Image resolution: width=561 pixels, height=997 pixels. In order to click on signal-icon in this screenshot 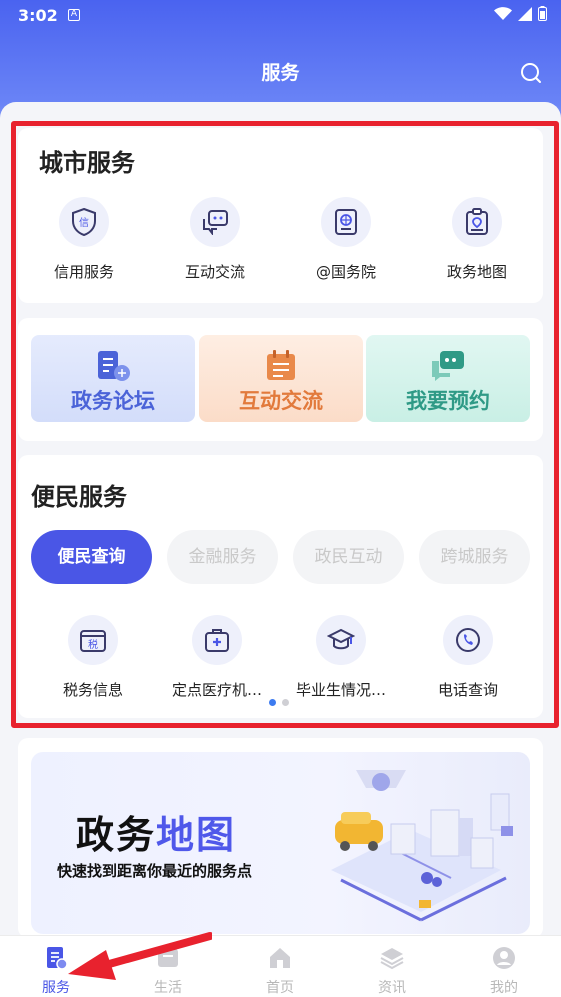, I will do `click(525, 13)`.